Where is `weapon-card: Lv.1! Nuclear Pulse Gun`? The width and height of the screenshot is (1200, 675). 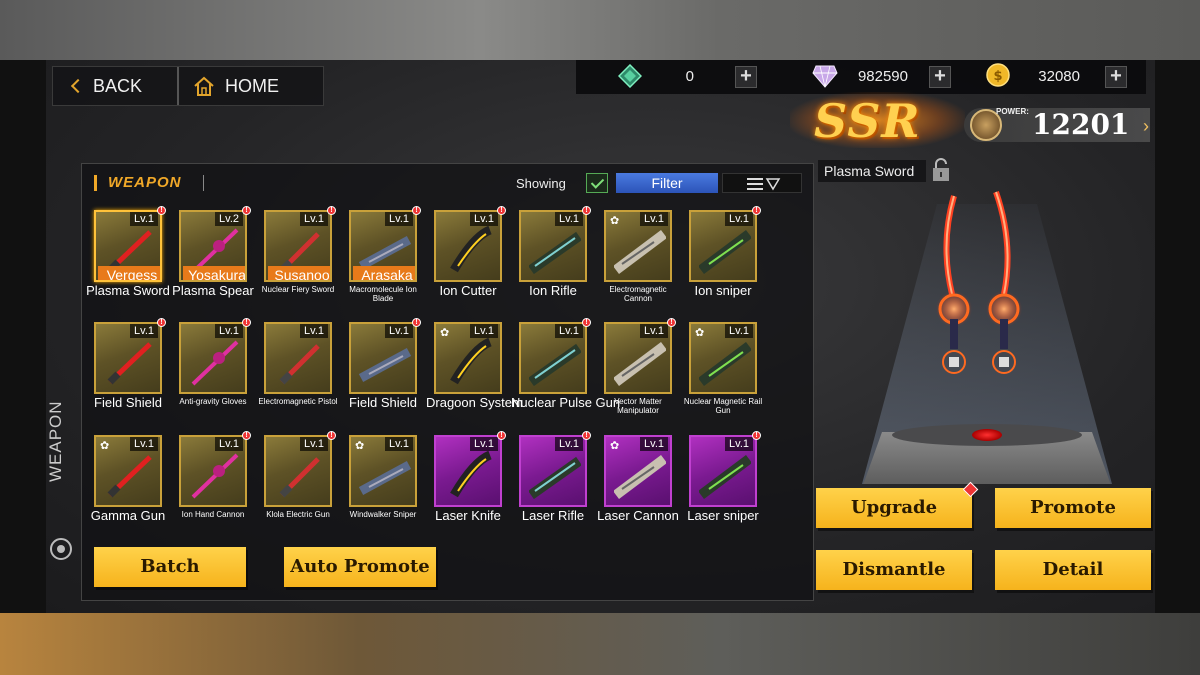 weapon-card: Lv.1! Nuclear Pulse Gun is located at coordinates (565, 367).